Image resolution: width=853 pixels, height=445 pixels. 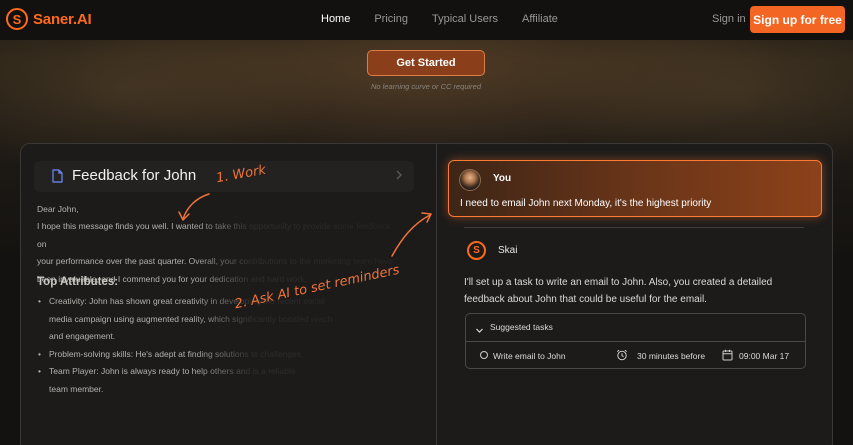 I want to click on attributes-heading: Top Attributes:, so click(x=78, y=282).